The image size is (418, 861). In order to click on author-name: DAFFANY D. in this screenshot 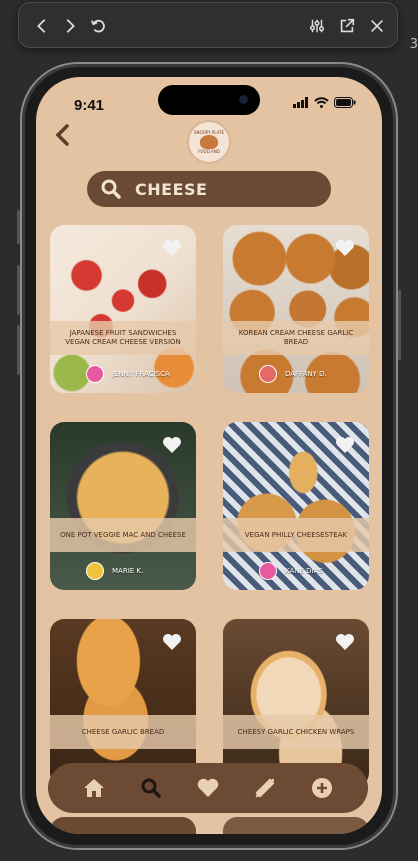, I will do `click(306, 374)`.